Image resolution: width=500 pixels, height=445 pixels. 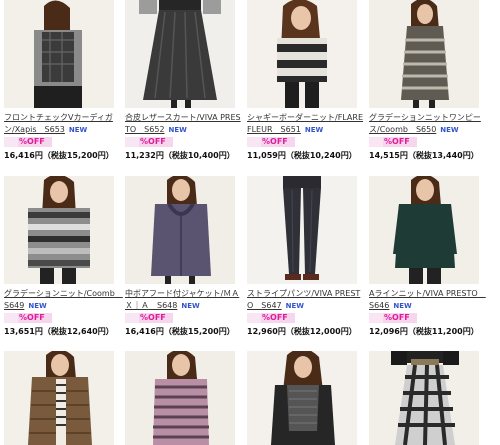 What do you see at coordinates (425, 123) in the screenshot?
I see `product-link: グラデーションニットワンピース/Coomb S650` at bounding box center [425, 123].